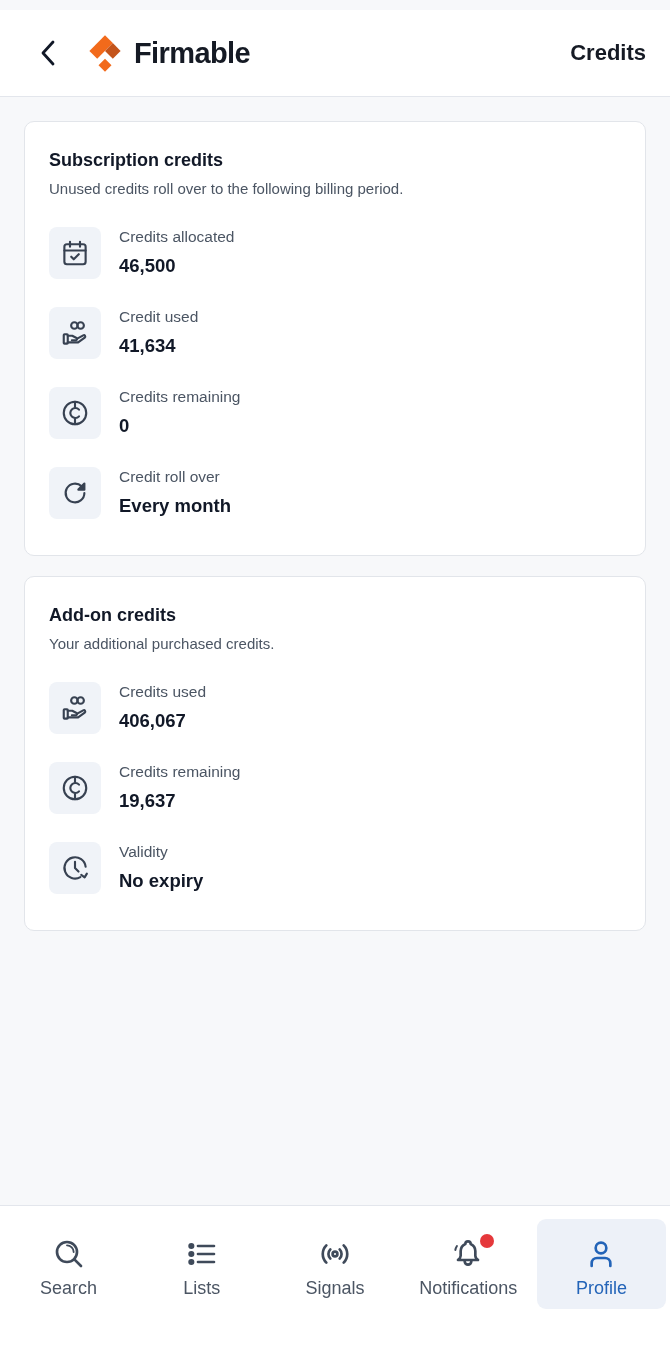 This screenshot has height=1363, width=670. What do you see at coordinates (177, 237) in the screenshot?
I see `stat-label: Credits allocated` at bounding box center [177, 237].